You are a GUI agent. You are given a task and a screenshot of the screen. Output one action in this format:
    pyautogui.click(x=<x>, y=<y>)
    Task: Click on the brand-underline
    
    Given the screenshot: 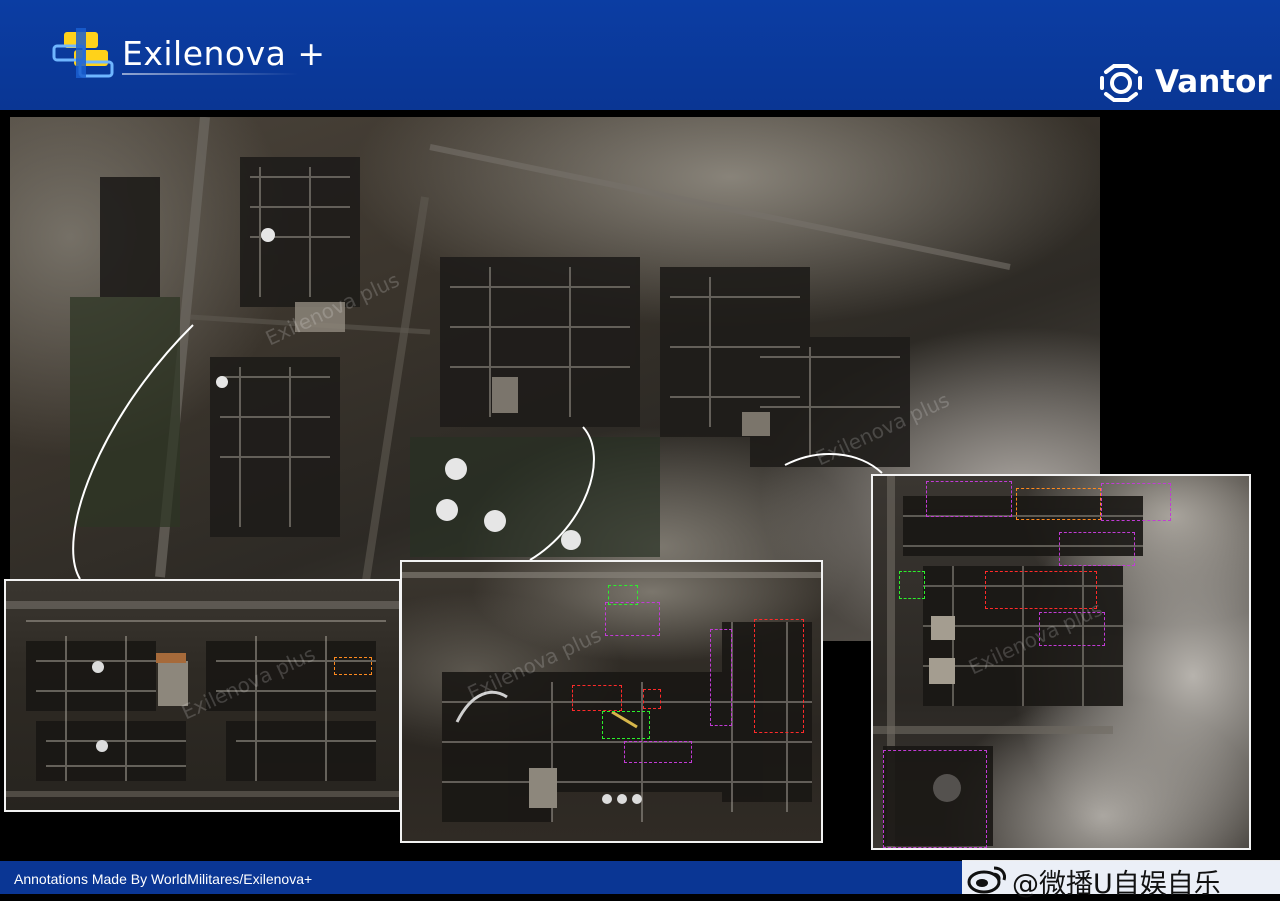 What is the action you would take?
    pyautogui.click(x=210, y=74)
    